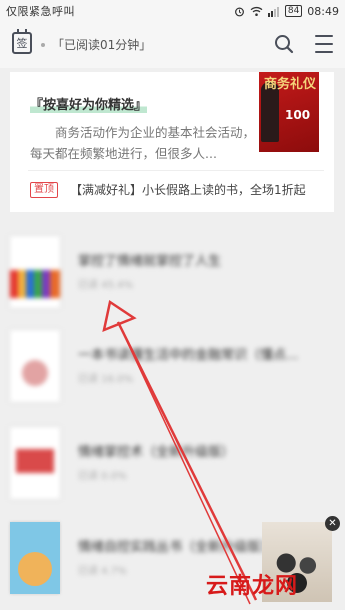  Describe the element at coordinates (150, 261) in the screenshot. I see `book-title: 掌控了情绪就掌控了人生` at that location.